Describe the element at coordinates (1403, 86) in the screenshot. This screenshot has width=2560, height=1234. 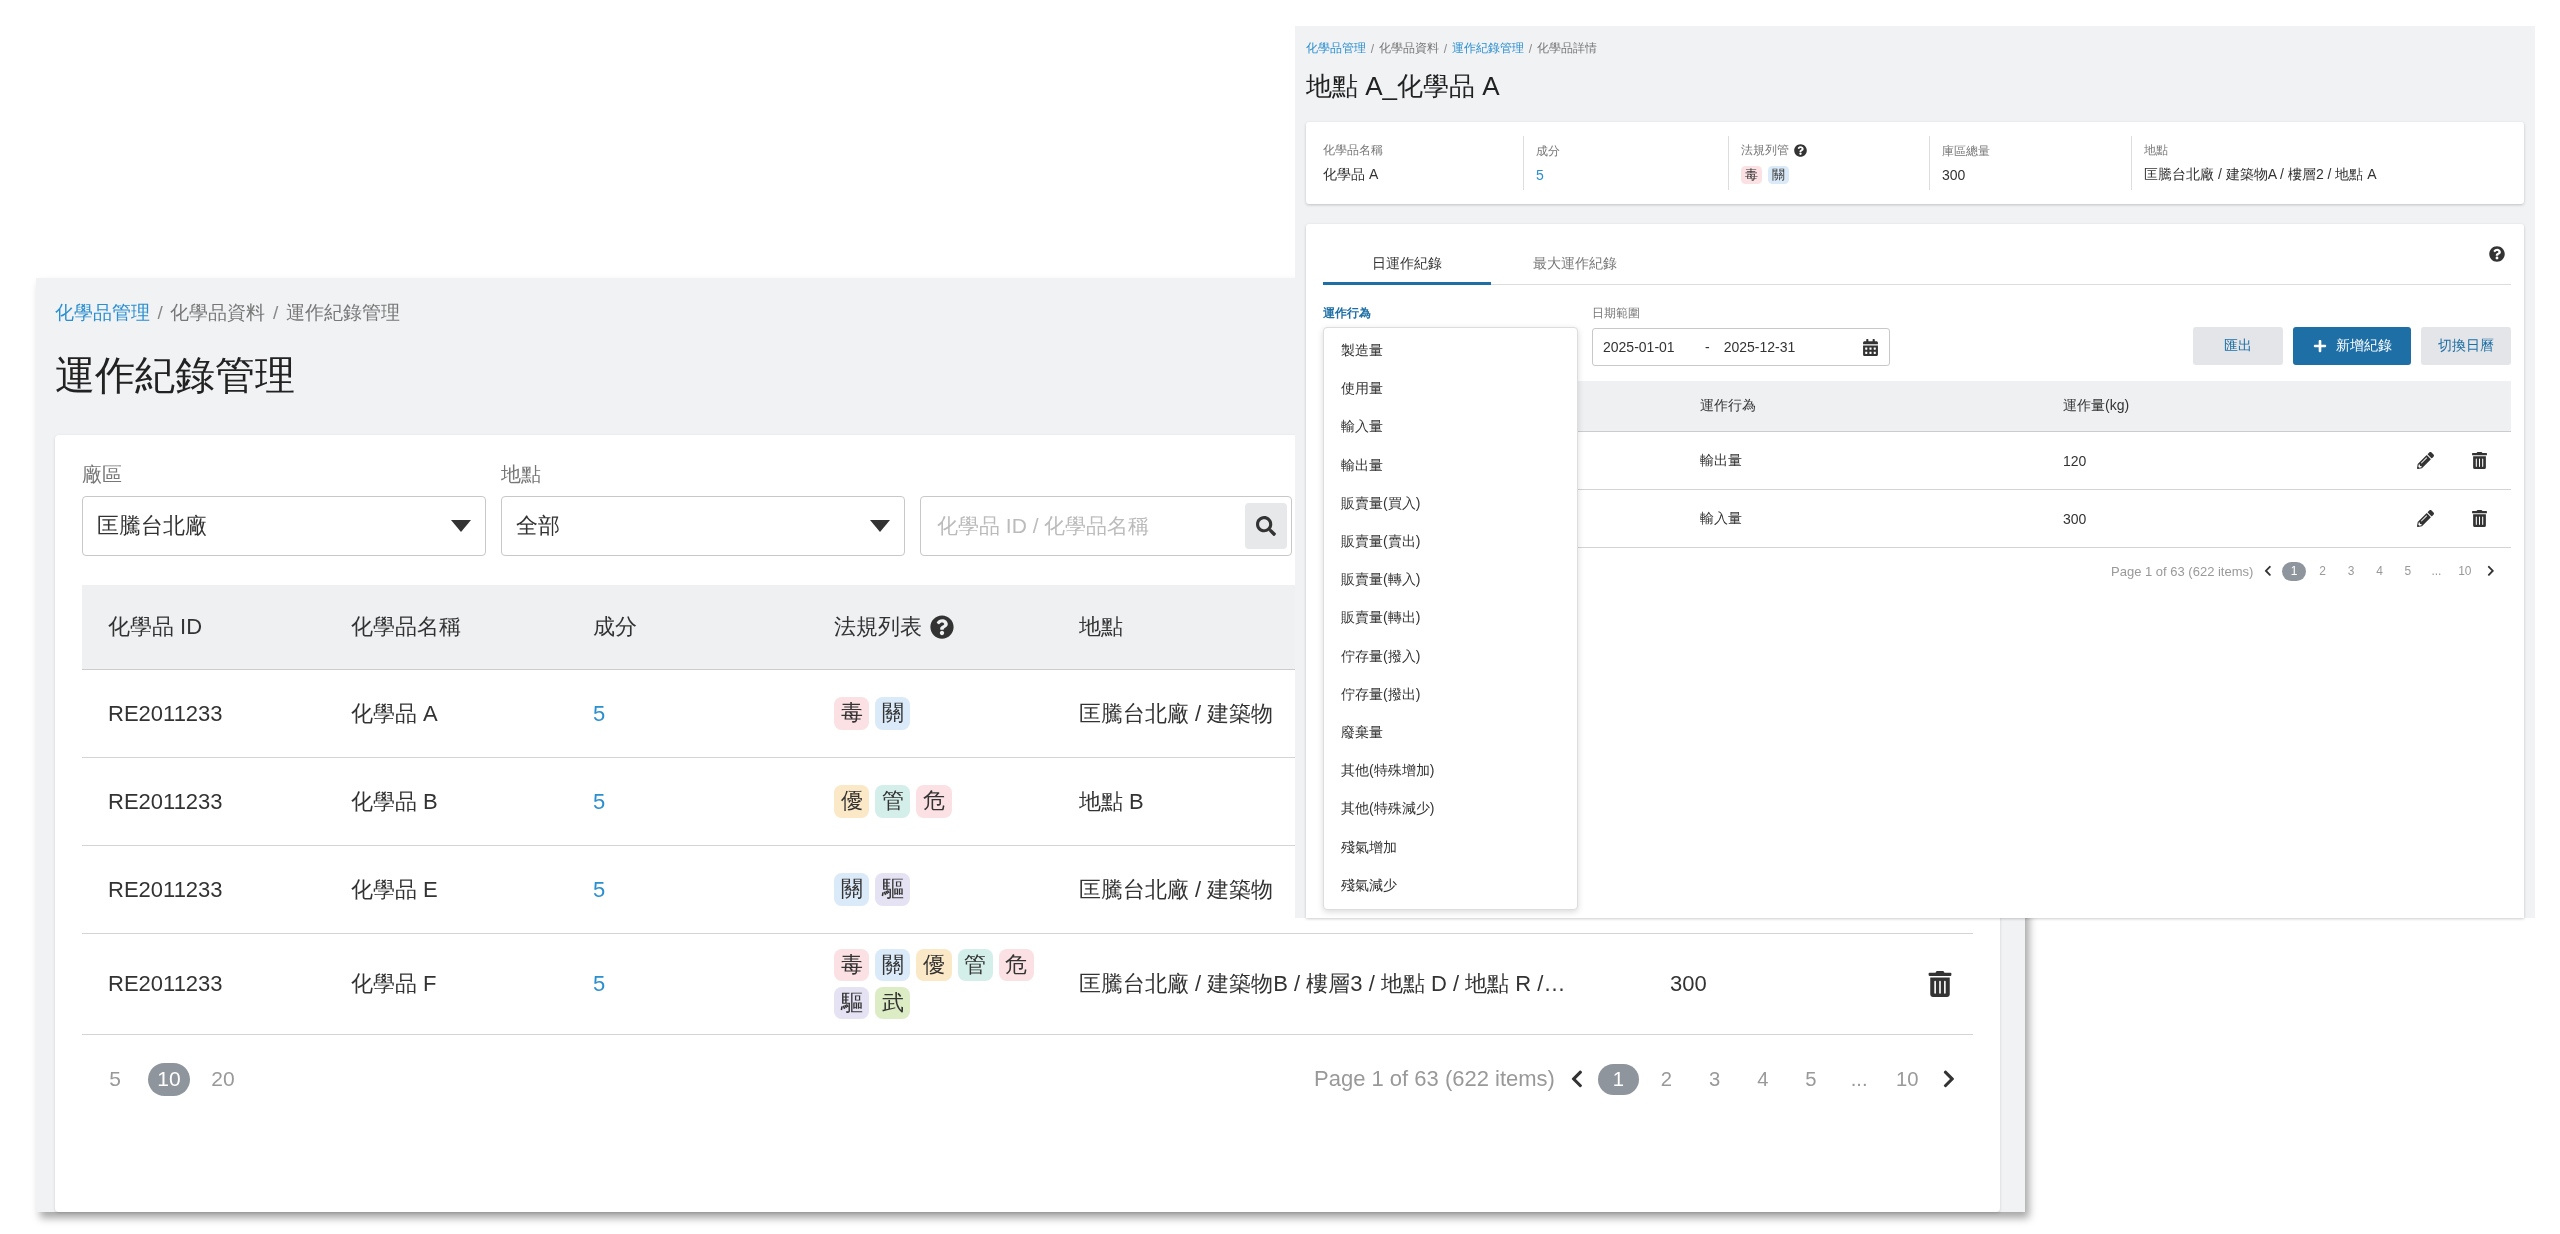
I see `page-title: 地點 A_化學品 A` at that location.